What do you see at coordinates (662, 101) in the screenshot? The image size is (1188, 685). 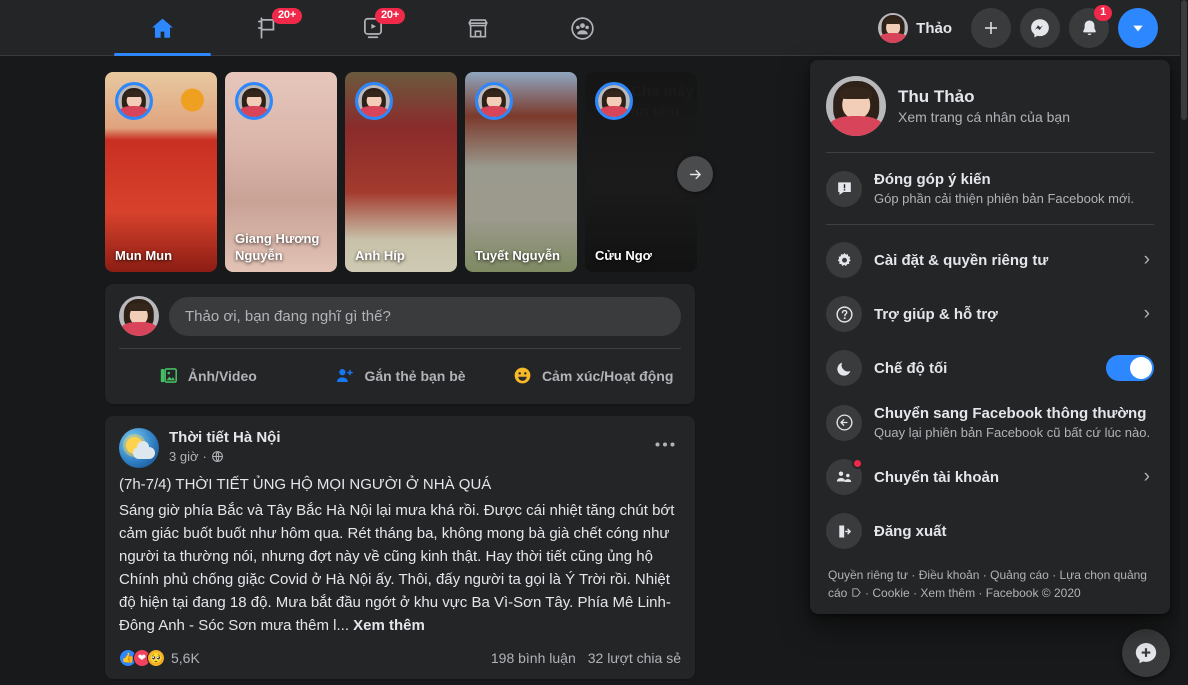 I see `story-overlay-text: Chả mấy an tâm` at bounding box center [662, 101].